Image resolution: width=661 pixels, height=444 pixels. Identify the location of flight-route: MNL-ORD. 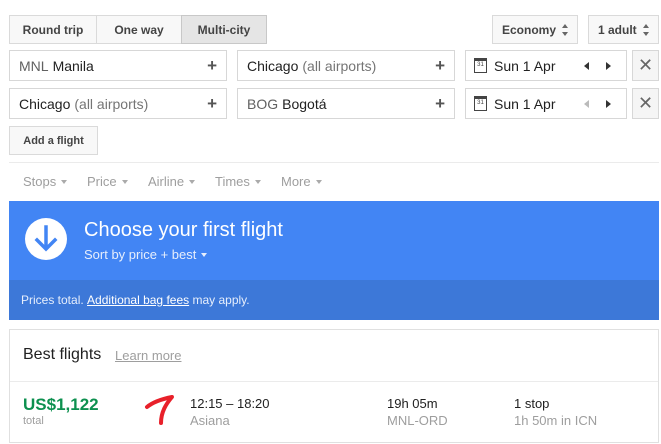
(417, 420).